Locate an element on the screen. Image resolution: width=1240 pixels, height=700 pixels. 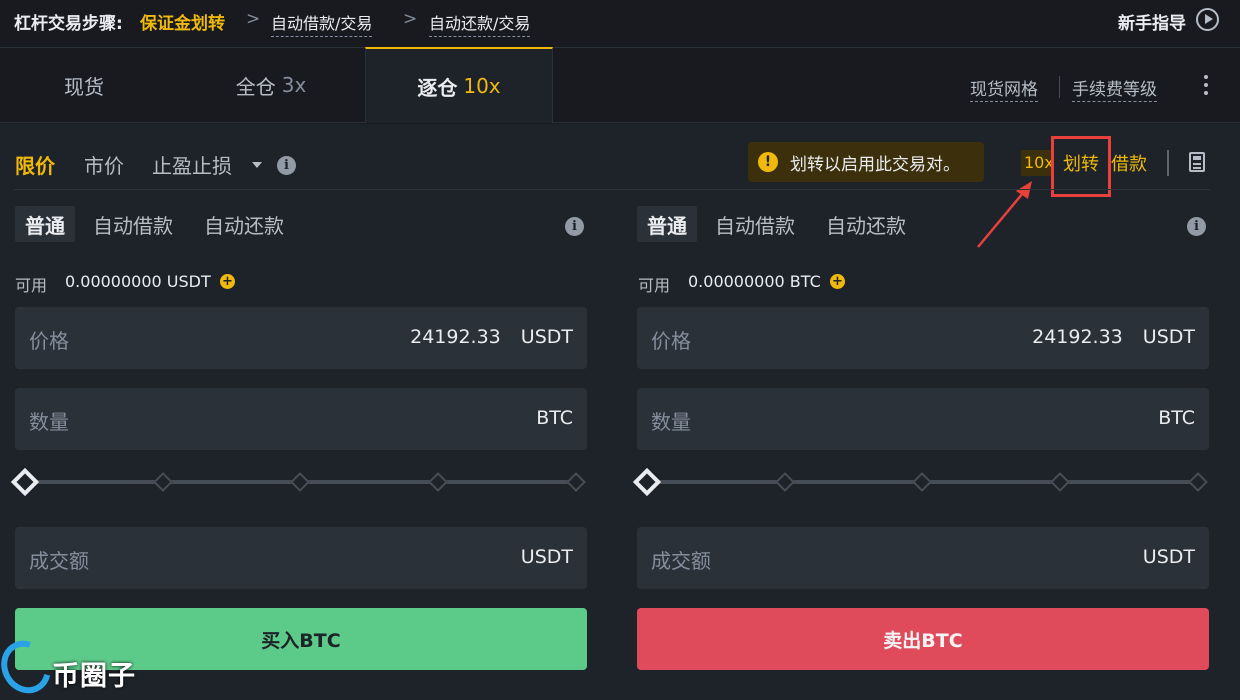
buy-mode-auto-repay: 自动还款 is located at coordinates (244, 224).